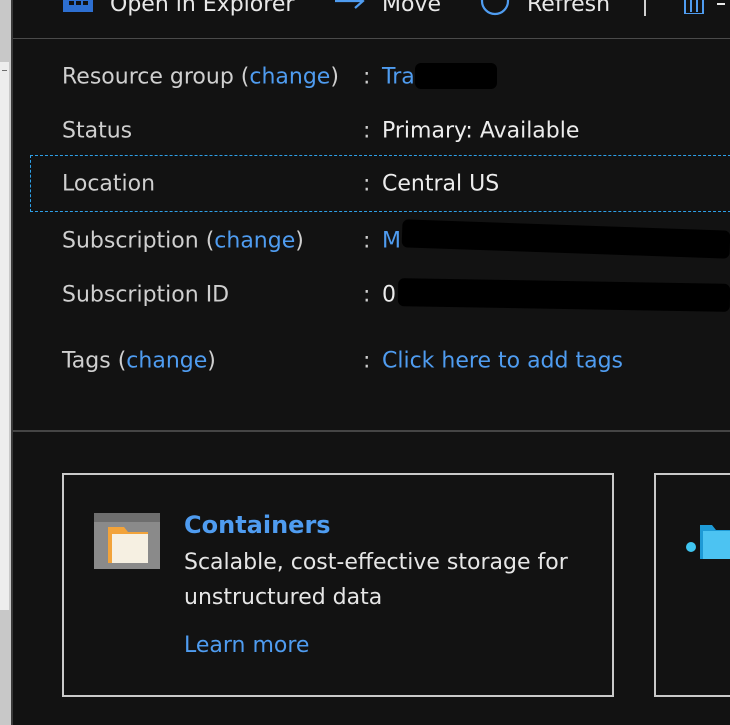 The width and height of the screenshot is (730, 725). I want to click on subscription-change-link: change, so click(254, 241).